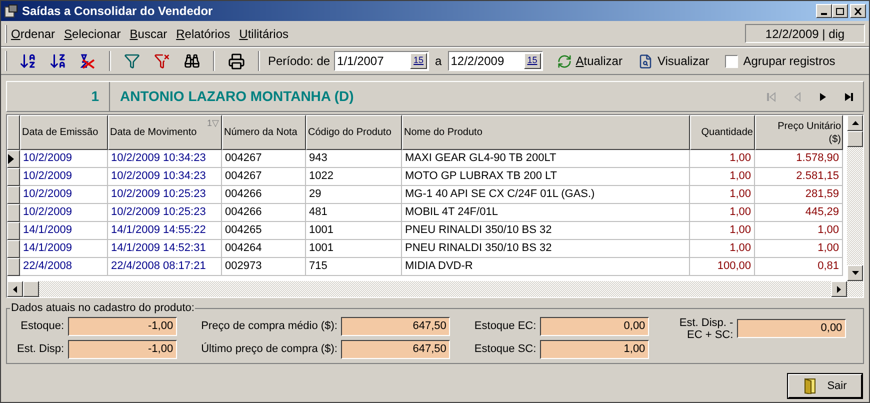 This screenshot has width=870, height=403. Describe the element at coordinates (546, 132) in the screenshot. I see `column-header: Nome do Produto` at that location.